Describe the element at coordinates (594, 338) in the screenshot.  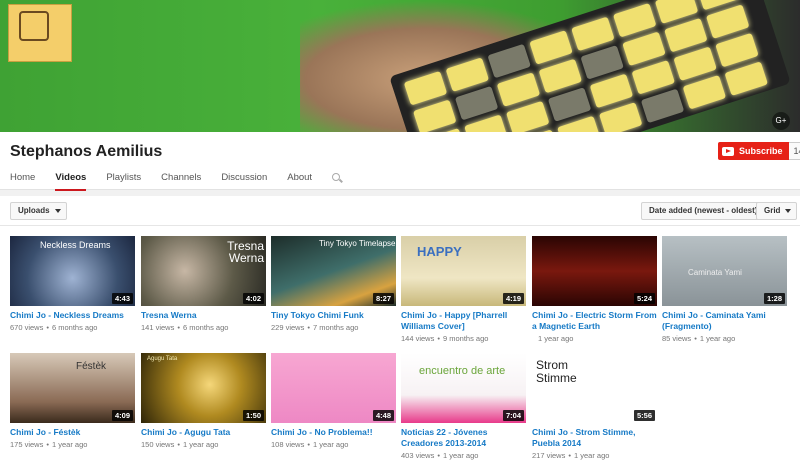
I see `video-meta: 1 year ago` at that location.